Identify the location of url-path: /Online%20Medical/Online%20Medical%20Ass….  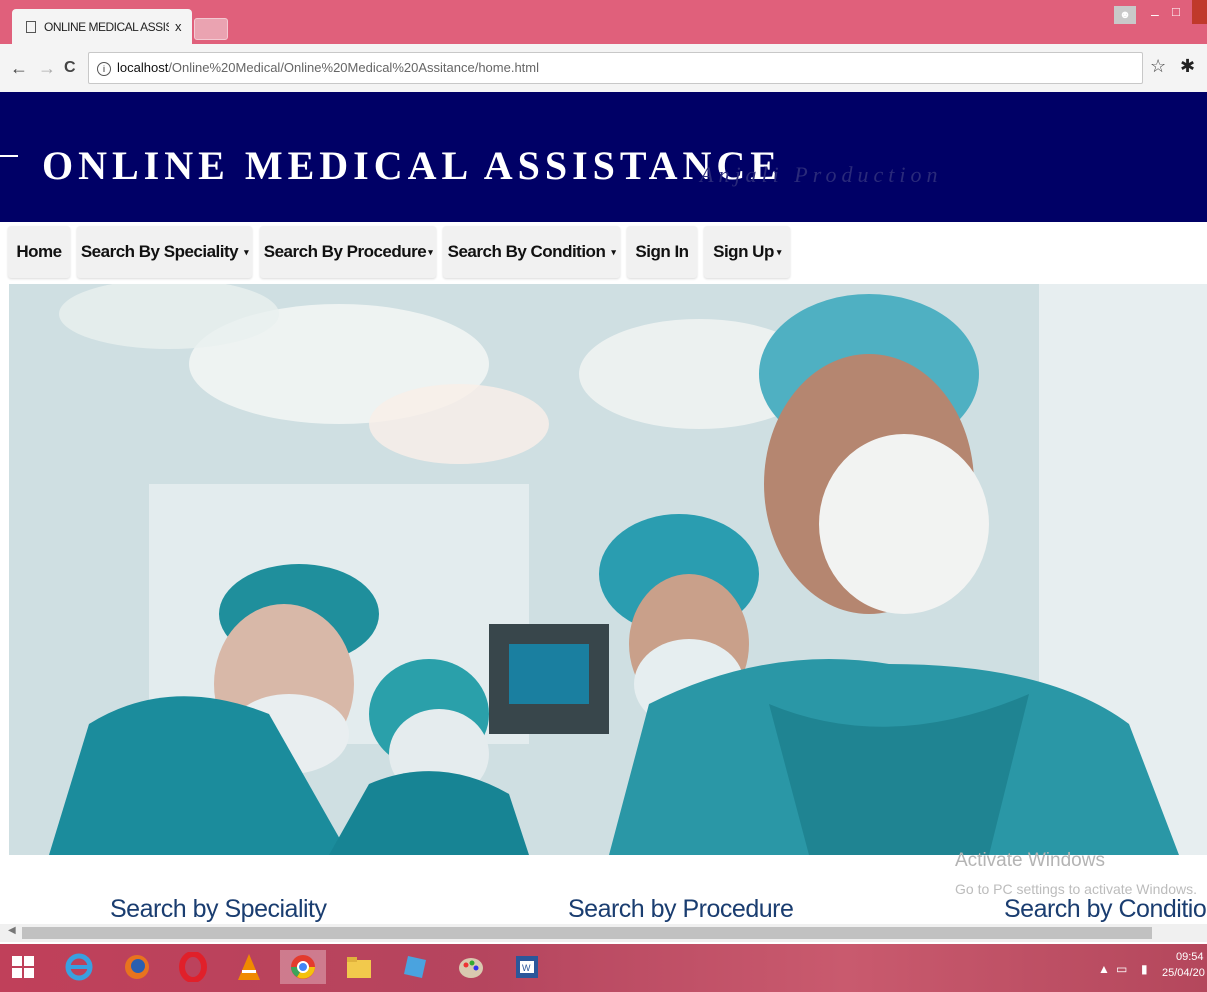
(354, 67).